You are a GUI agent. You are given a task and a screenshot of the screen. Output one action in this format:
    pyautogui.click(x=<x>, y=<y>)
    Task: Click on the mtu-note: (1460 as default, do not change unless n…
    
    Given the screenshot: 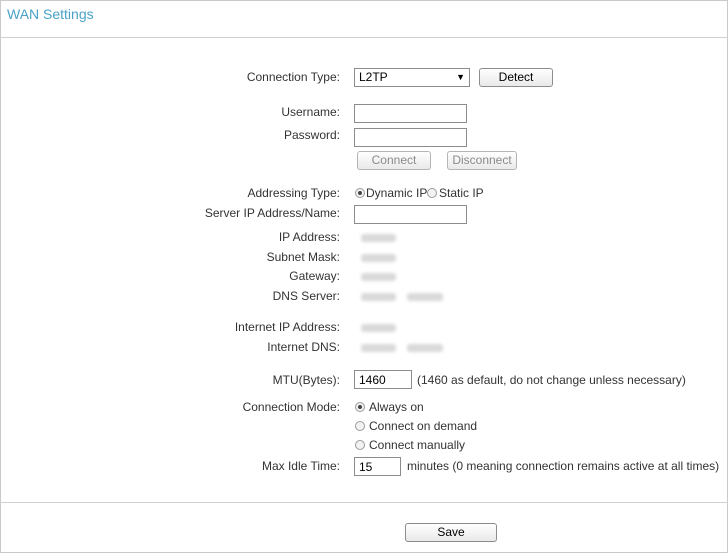 What is the action you would take?
    pyautogui.click(x=551, y=380)
    